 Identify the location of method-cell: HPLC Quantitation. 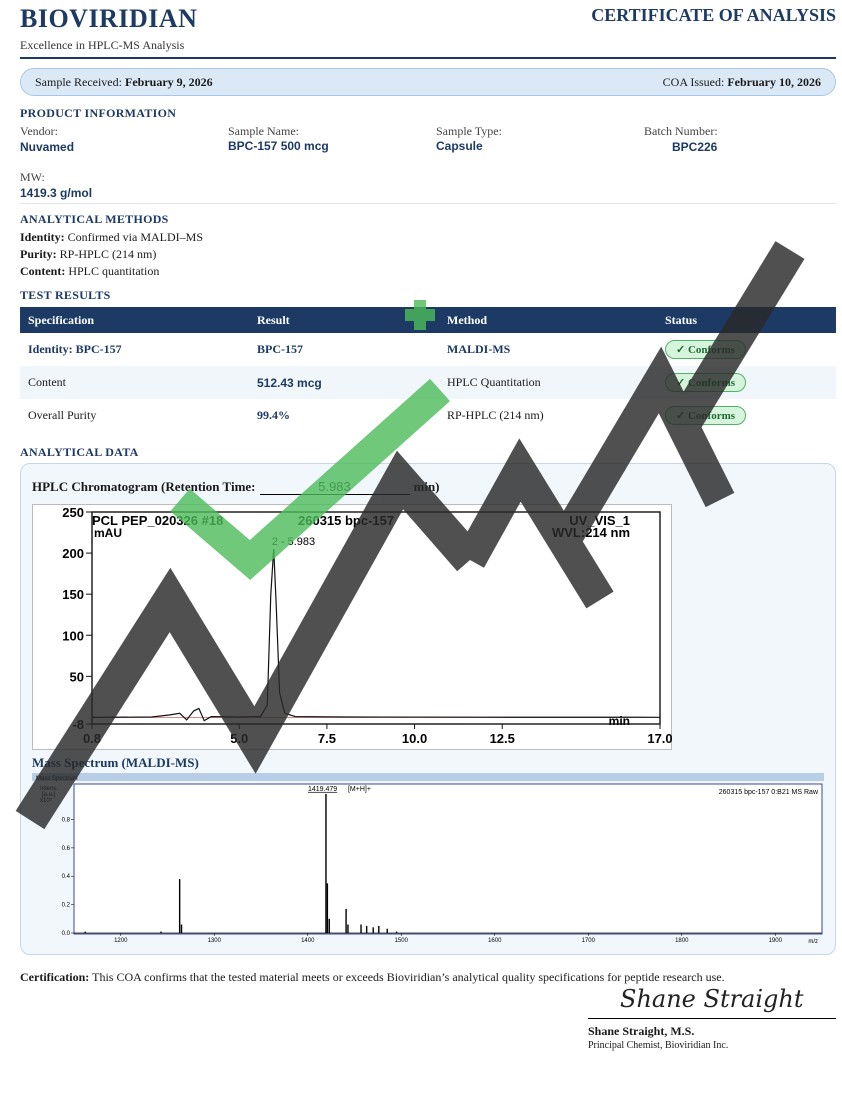
(548, 382).